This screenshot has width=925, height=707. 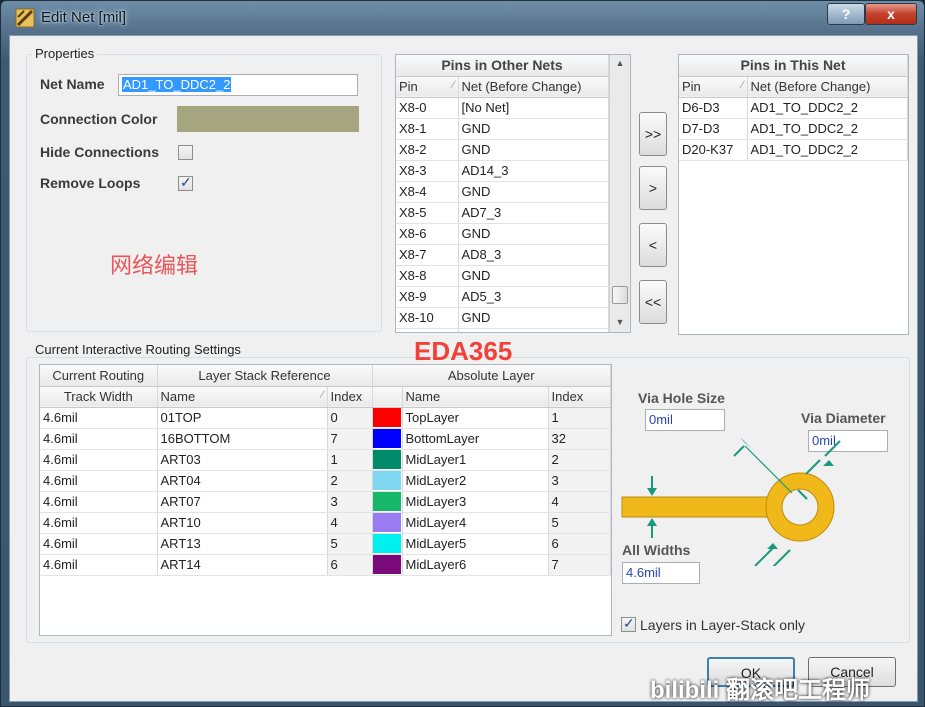 What do you see at coordinates (691, 86) in the screenshot?
I see `pins-this-col-pin-label: Pin` at bounding box center [691, 86].